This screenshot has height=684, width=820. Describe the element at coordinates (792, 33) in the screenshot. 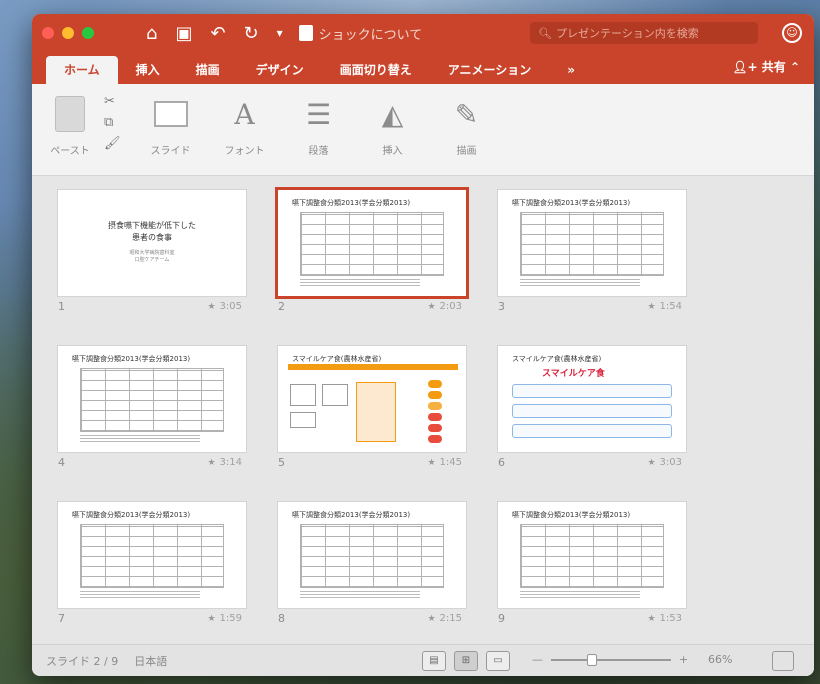

I see `account-icon: ☺` at that location.